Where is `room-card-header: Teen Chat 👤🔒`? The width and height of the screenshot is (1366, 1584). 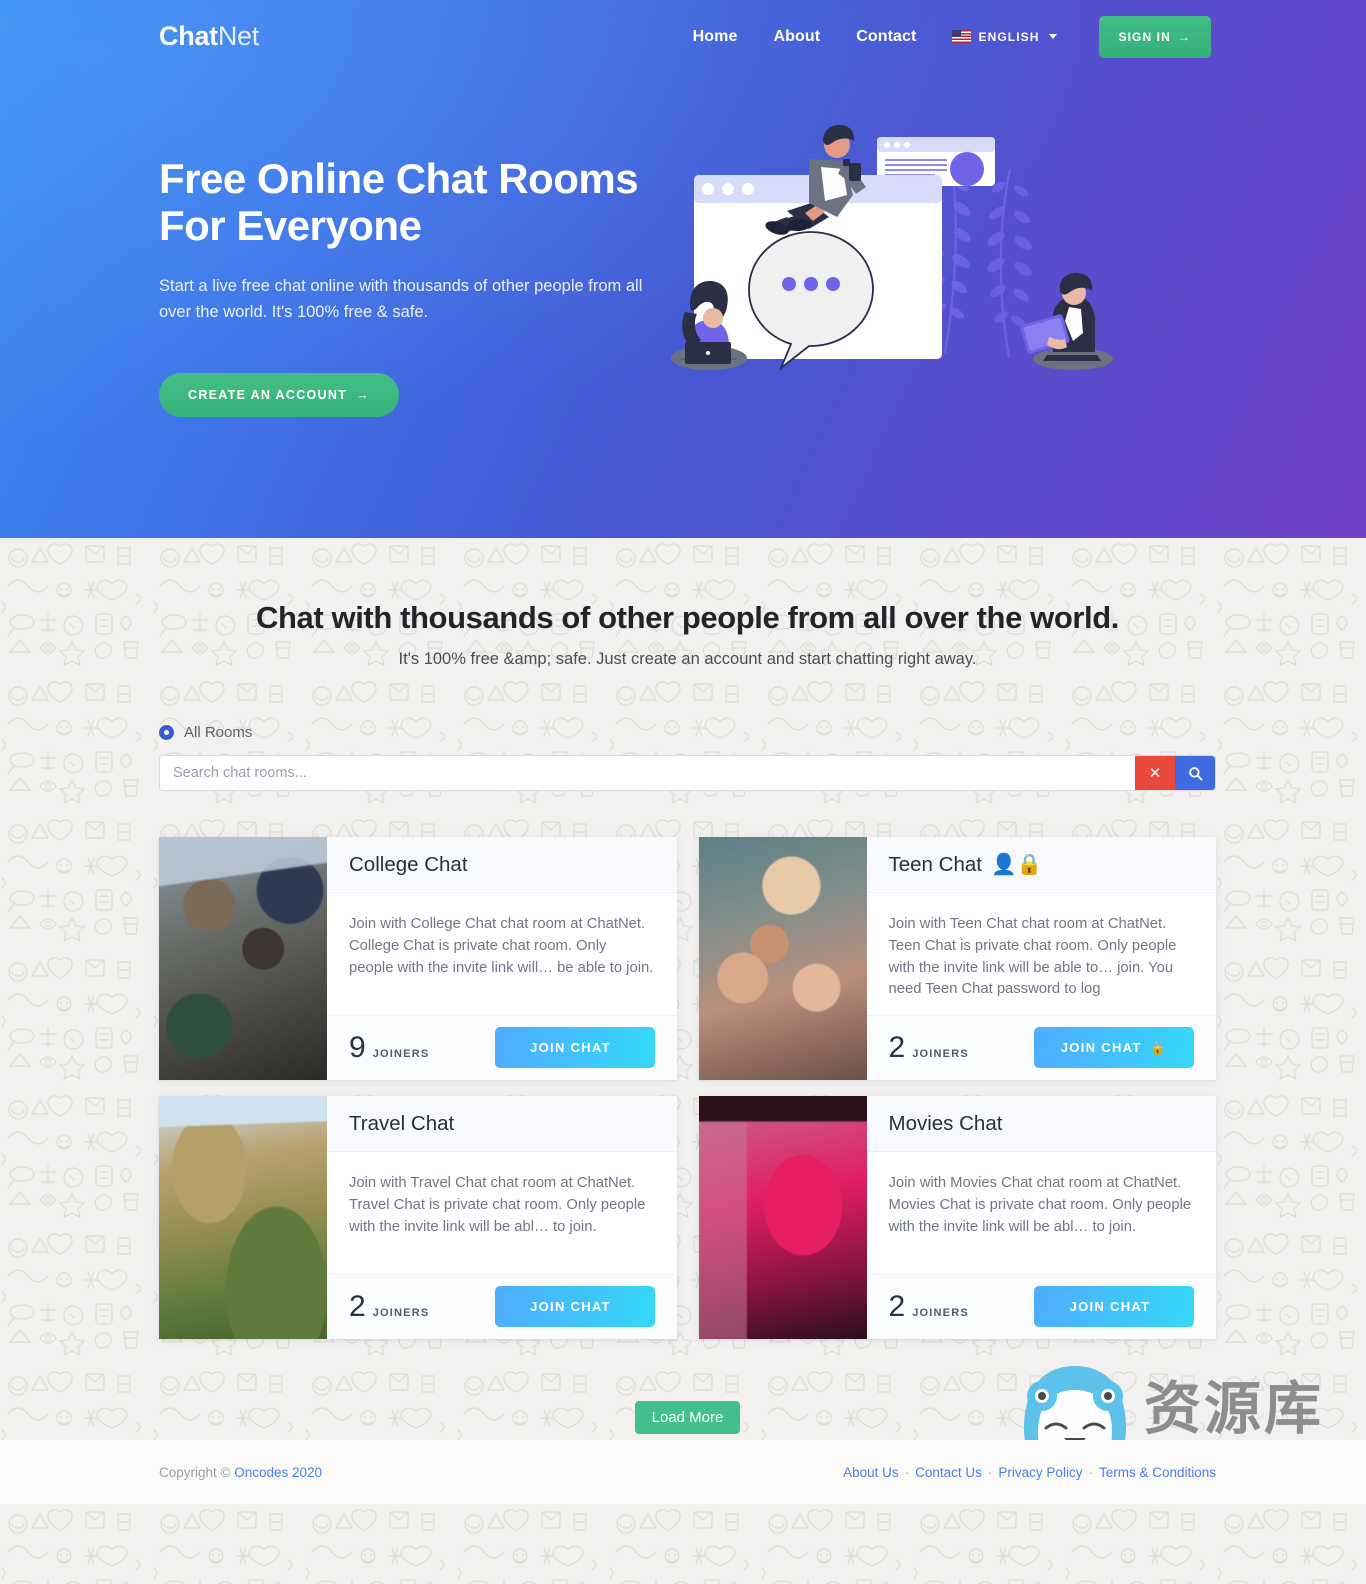 room-card-header: Teen Chat 👤🔒 is located at coordinates (1041, 865).